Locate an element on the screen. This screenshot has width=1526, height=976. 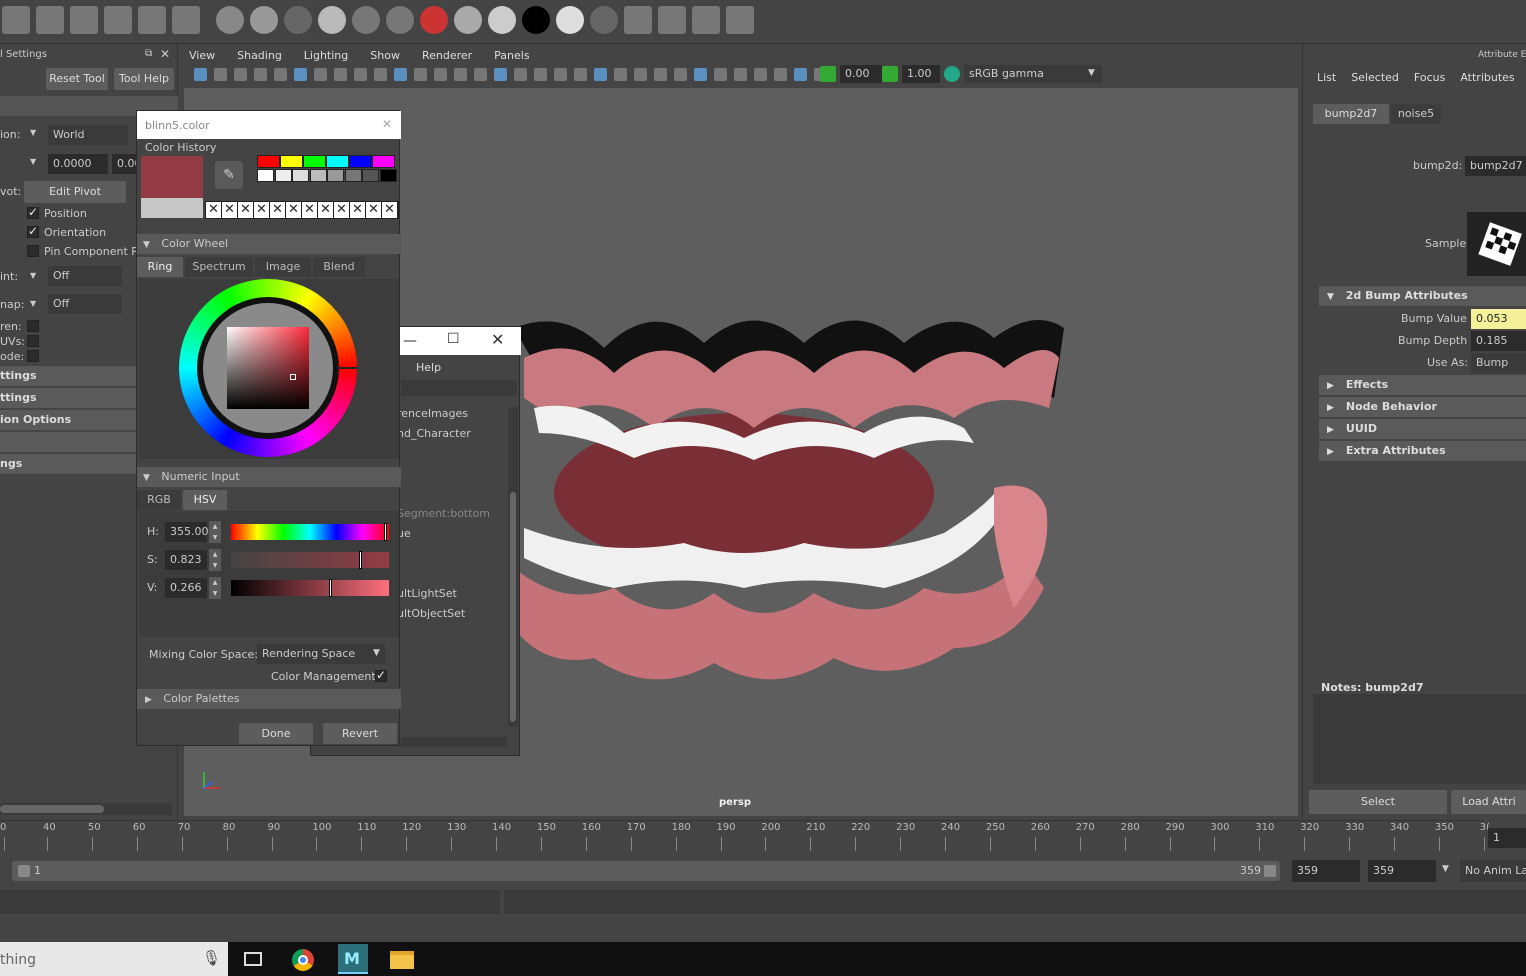
outliner-item: Segment:bottom is located at coordinates (443, 513).